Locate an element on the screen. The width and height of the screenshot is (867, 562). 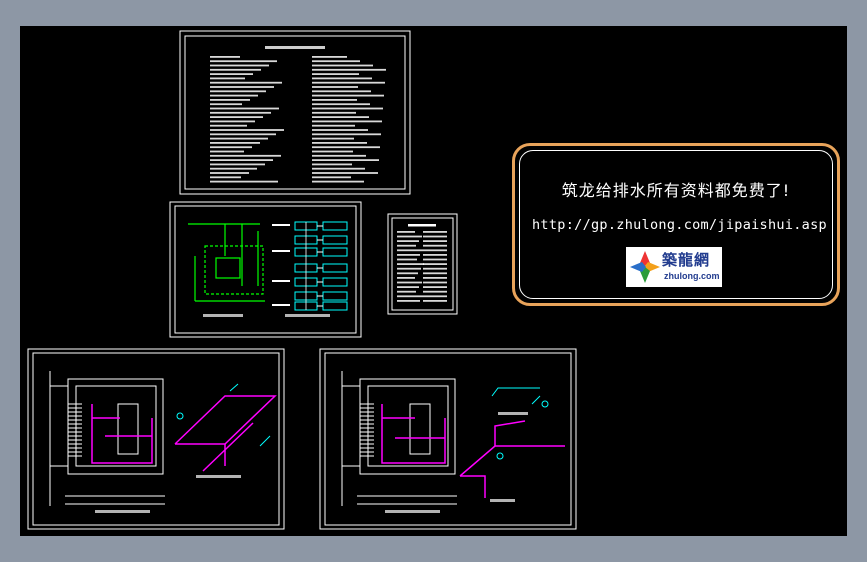
zhulong-logo-icon is located at coordinates (645, 267).